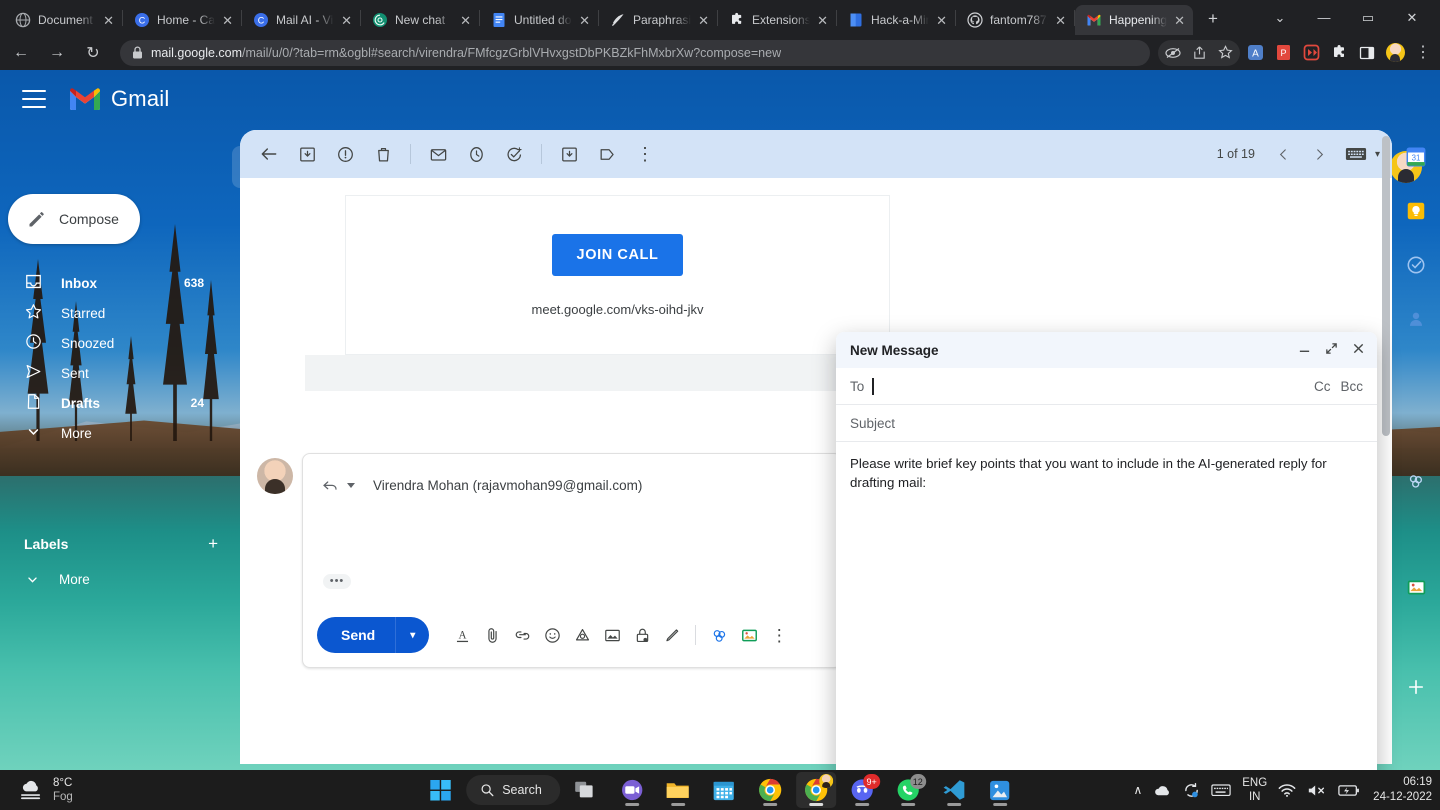  What do you see at coordinates (109, 373) in the screenshot?
I see `sidebar-item-sent: Sent` at bounding box center [109, 373].